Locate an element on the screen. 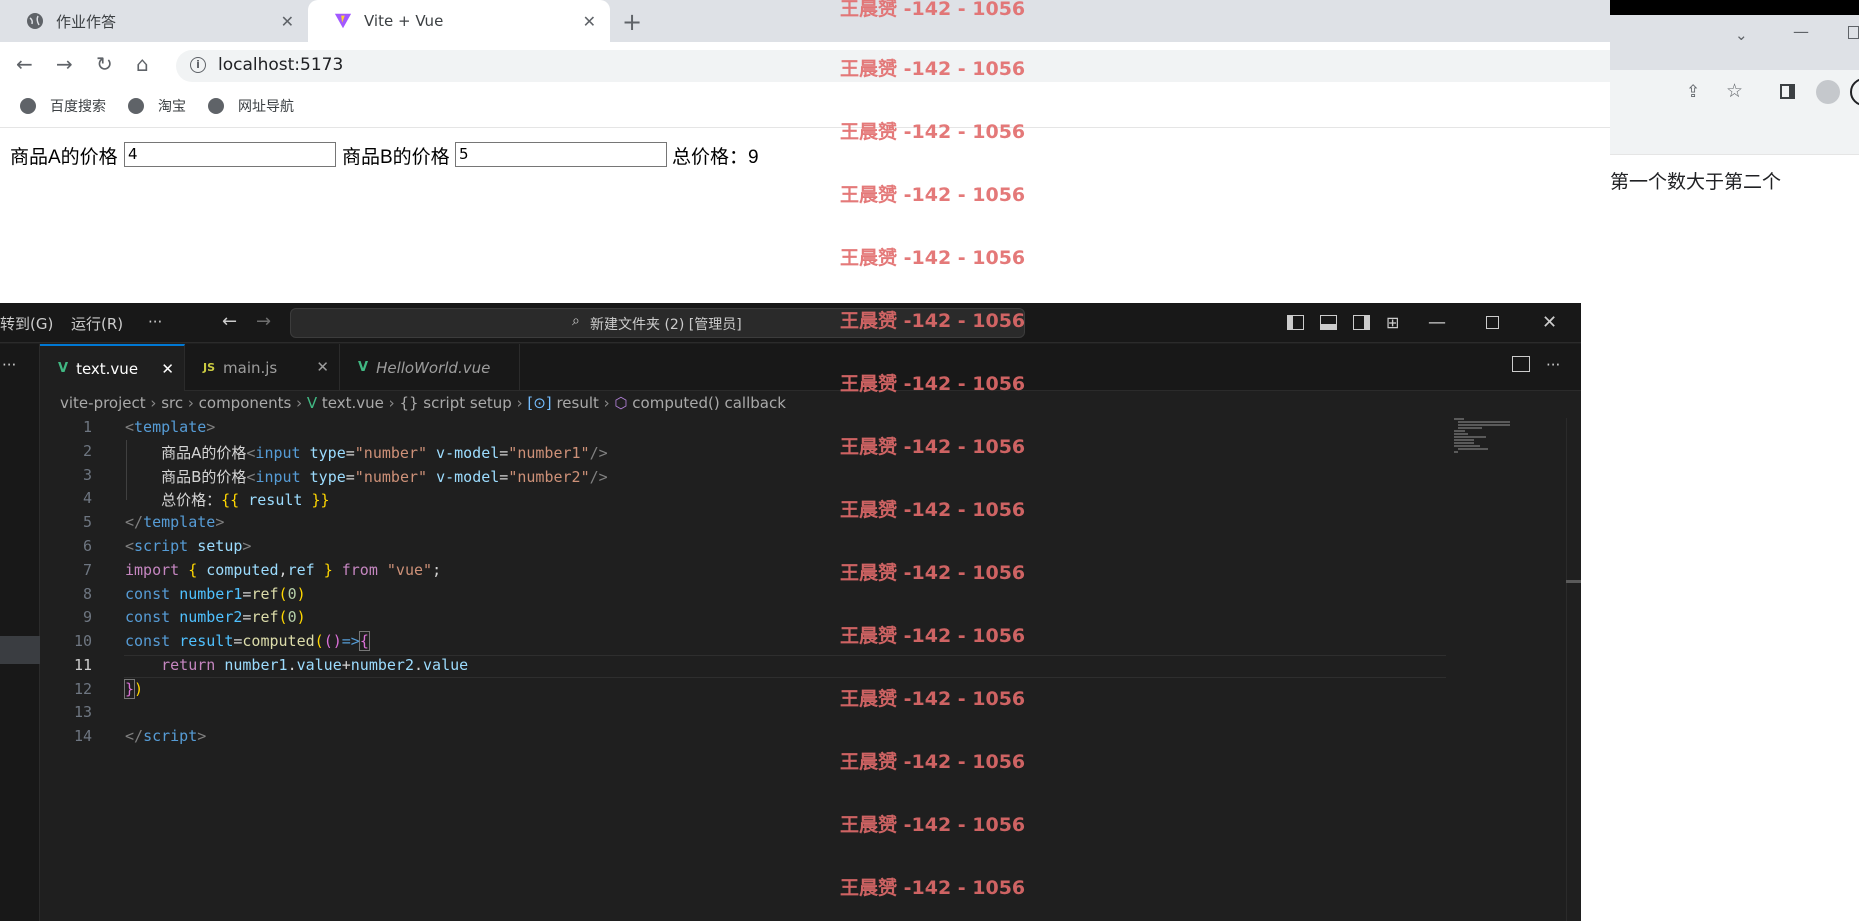  price-b-input: 5 is located at coordinates (561, 154).